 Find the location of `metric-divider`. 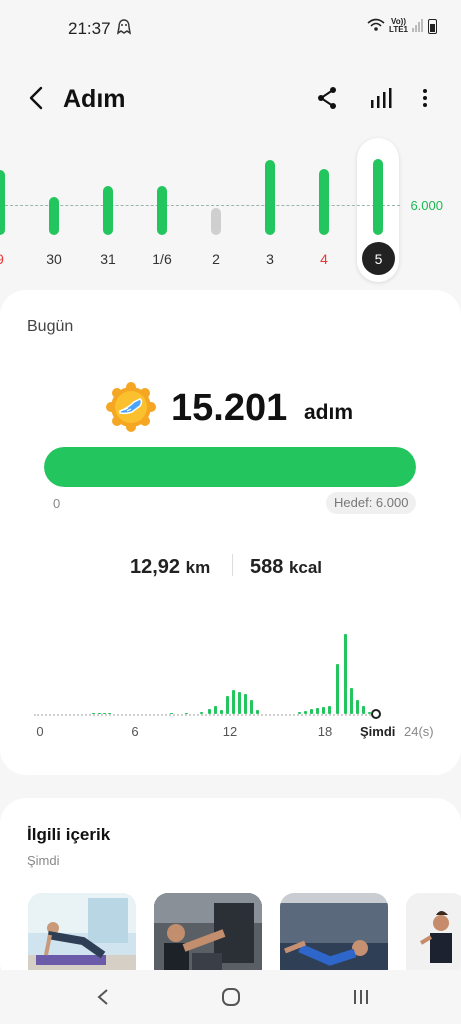

metric-divider is located at coordinates (232, 565).